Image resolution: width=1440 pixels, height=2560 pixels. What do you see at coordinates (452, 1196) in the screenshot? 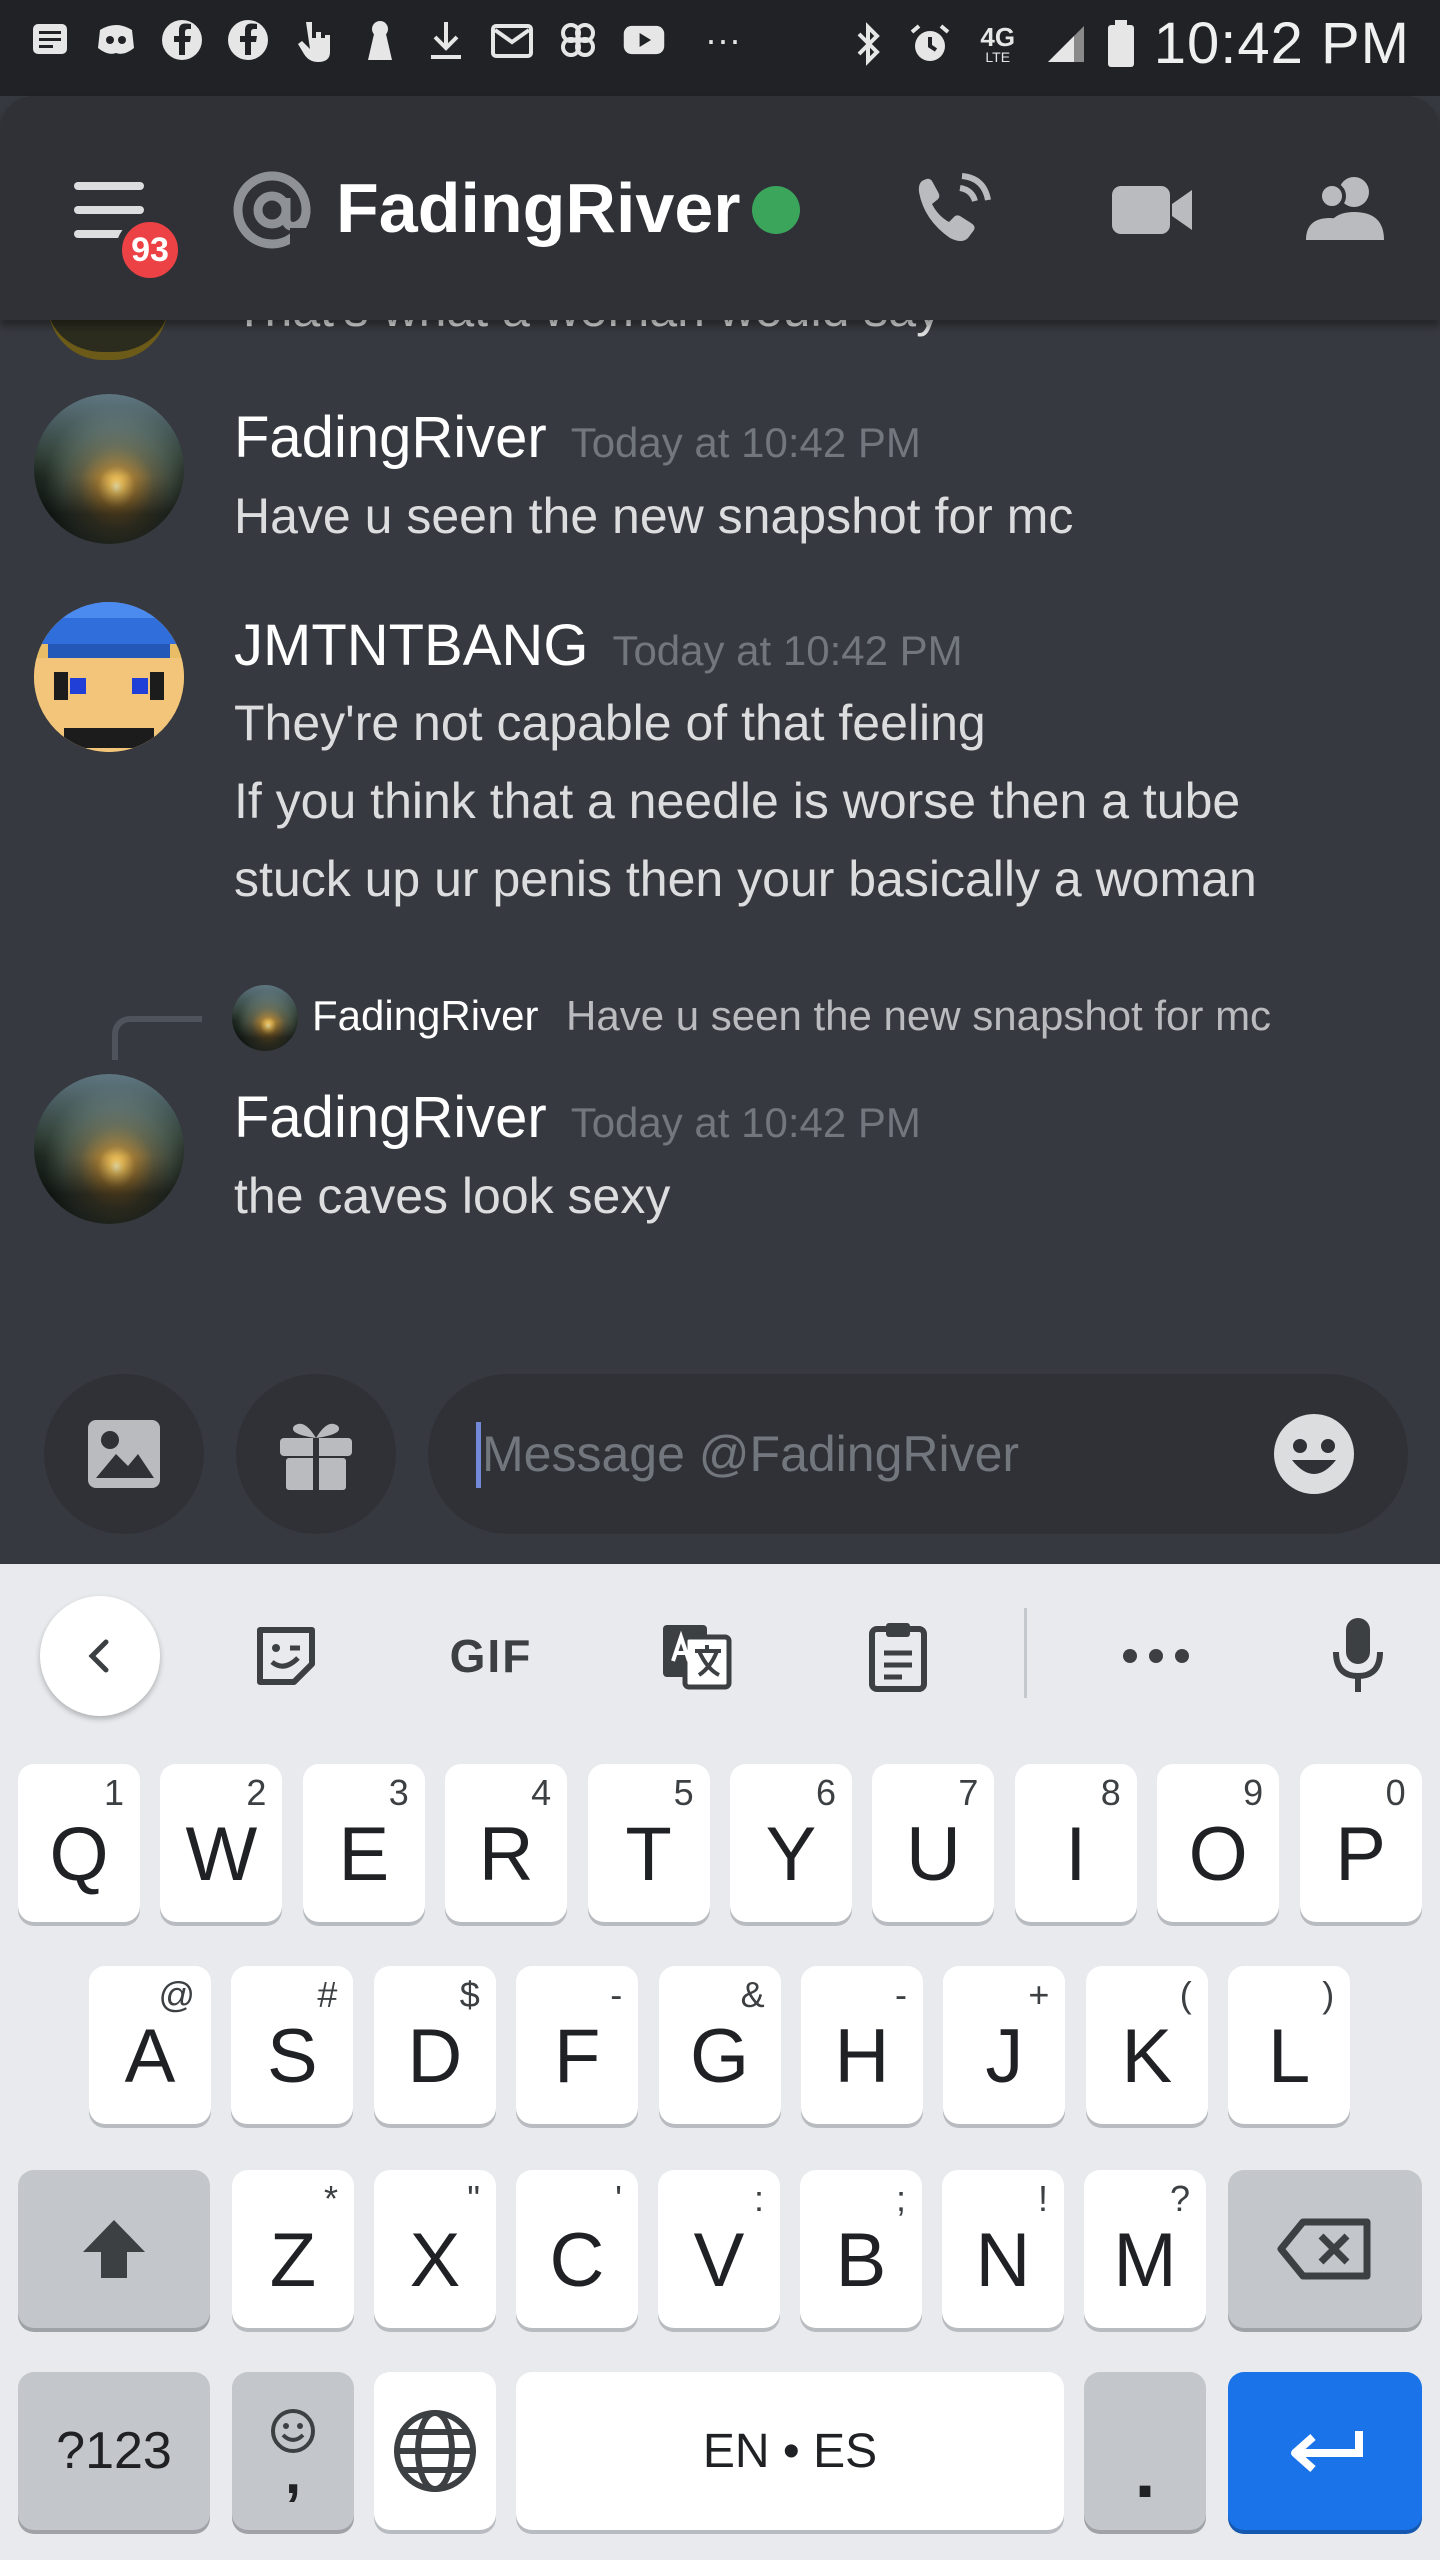
I see `message-text: the caves look sexy` at bounding box center [452, 1196].